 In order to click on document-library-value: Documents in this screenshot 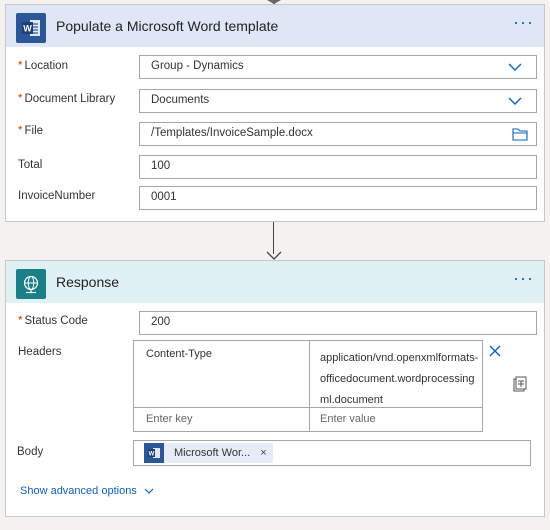, I will do `click(180, 100)`.